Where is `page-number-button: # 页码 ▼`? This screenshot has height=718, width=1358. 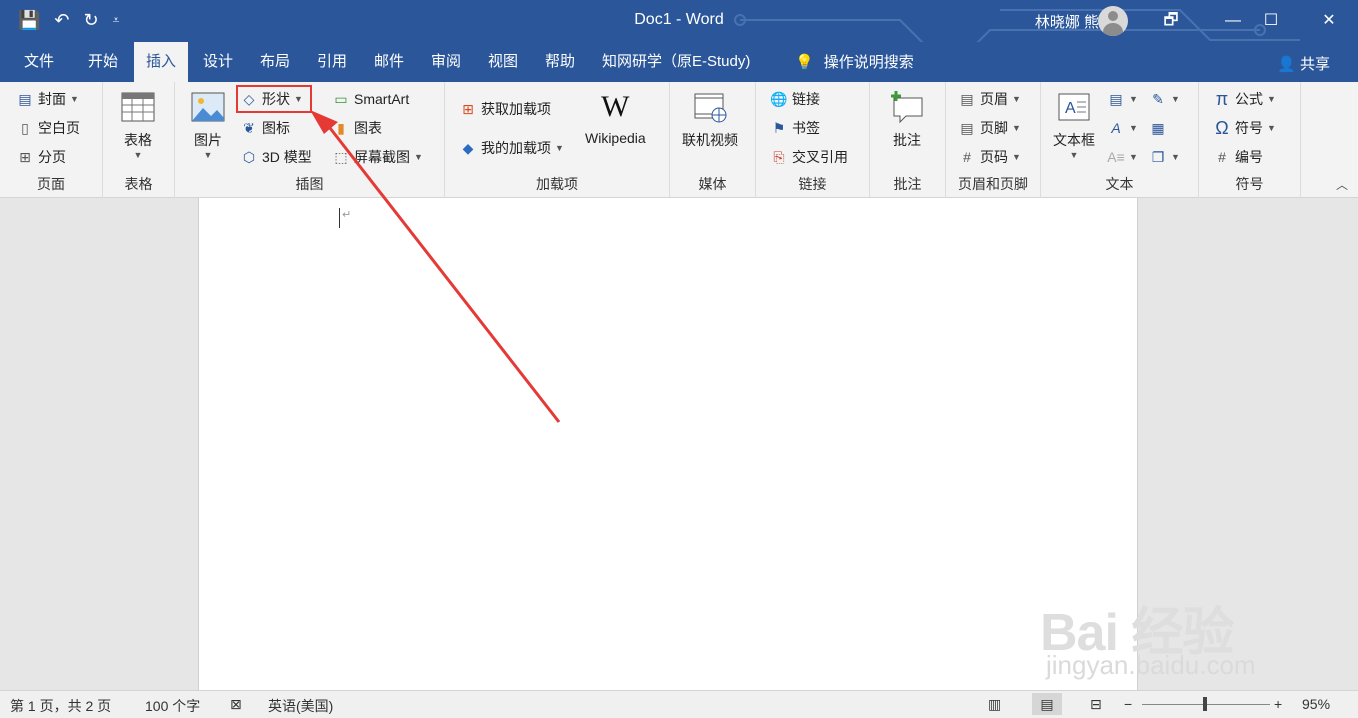 page-number-button: # 页码 ▼ is located at coordinates (989, 157).